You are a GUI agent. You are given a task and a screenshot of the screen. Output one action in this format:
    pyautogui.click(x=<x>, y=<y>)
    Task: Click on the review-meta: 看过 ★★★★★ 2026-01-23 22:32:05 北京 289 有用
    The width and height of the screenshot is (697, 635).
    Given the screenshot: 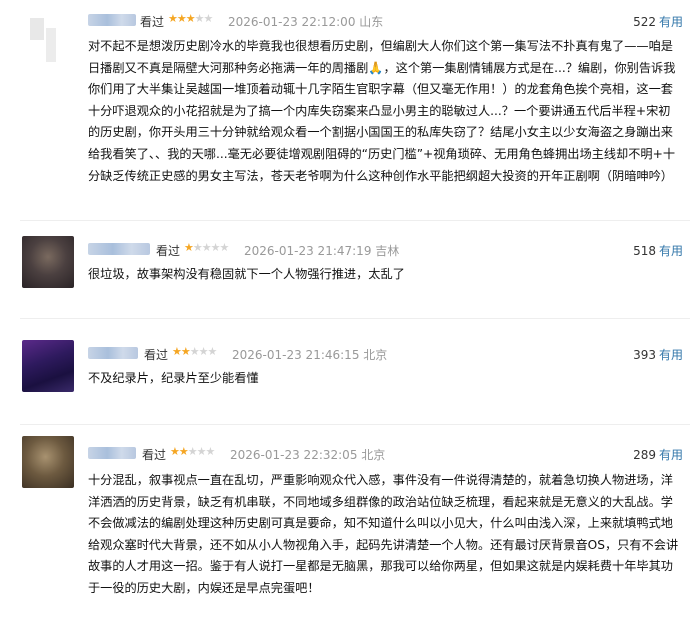 What is the action you would take?
    pyautogui.click(x=392, y=454)
    